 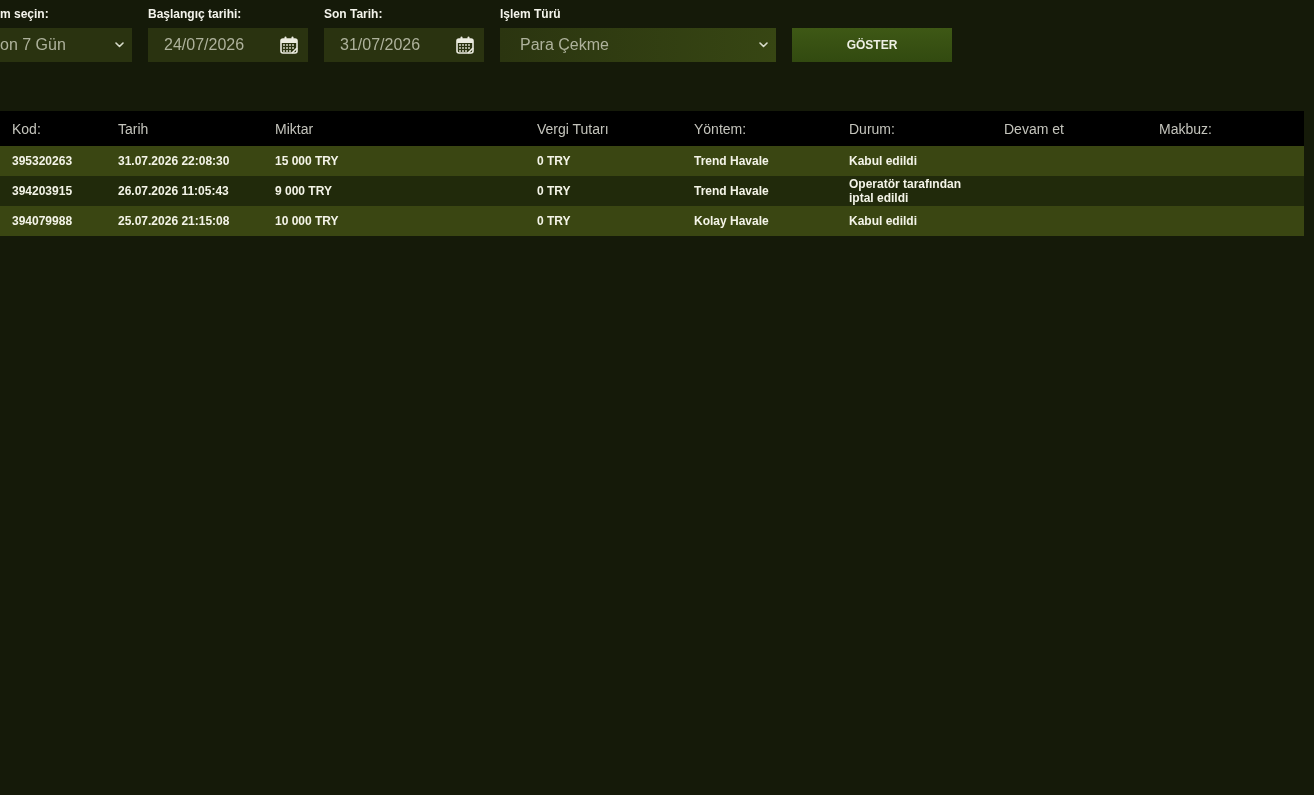 I want to click on date-field: 31/07/2026, so click(x=404, y=45).